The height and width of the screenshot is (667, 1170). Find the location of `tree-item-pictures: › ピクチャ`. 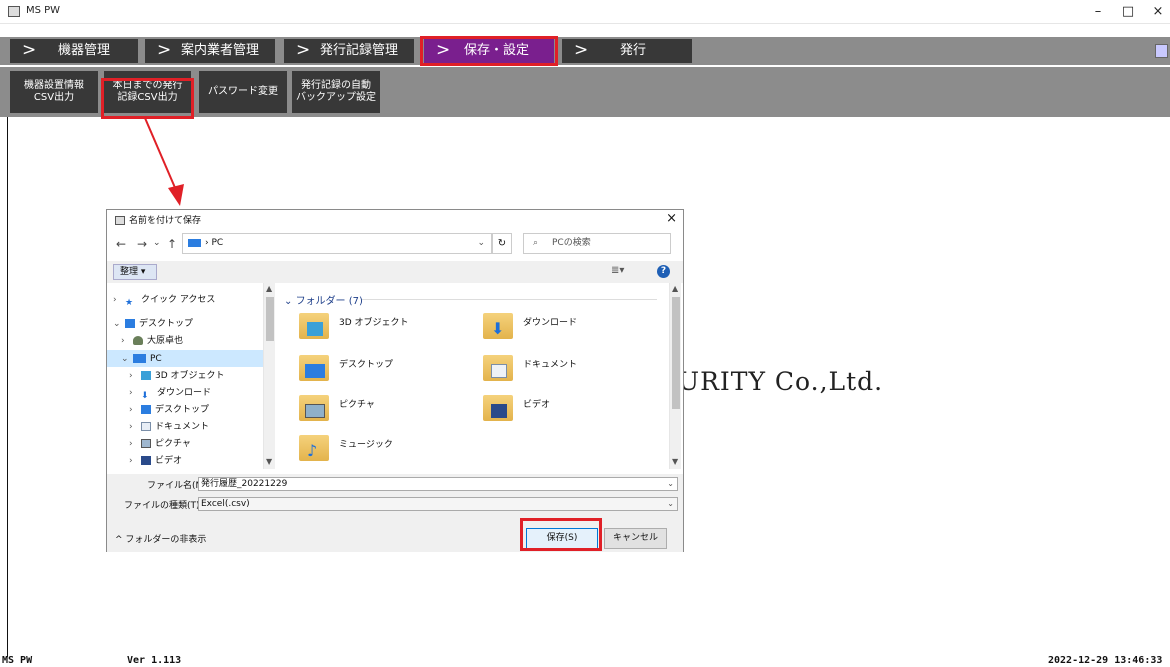

tree-item-pictures: › ピクチャ is located at coordinates (160, 444).